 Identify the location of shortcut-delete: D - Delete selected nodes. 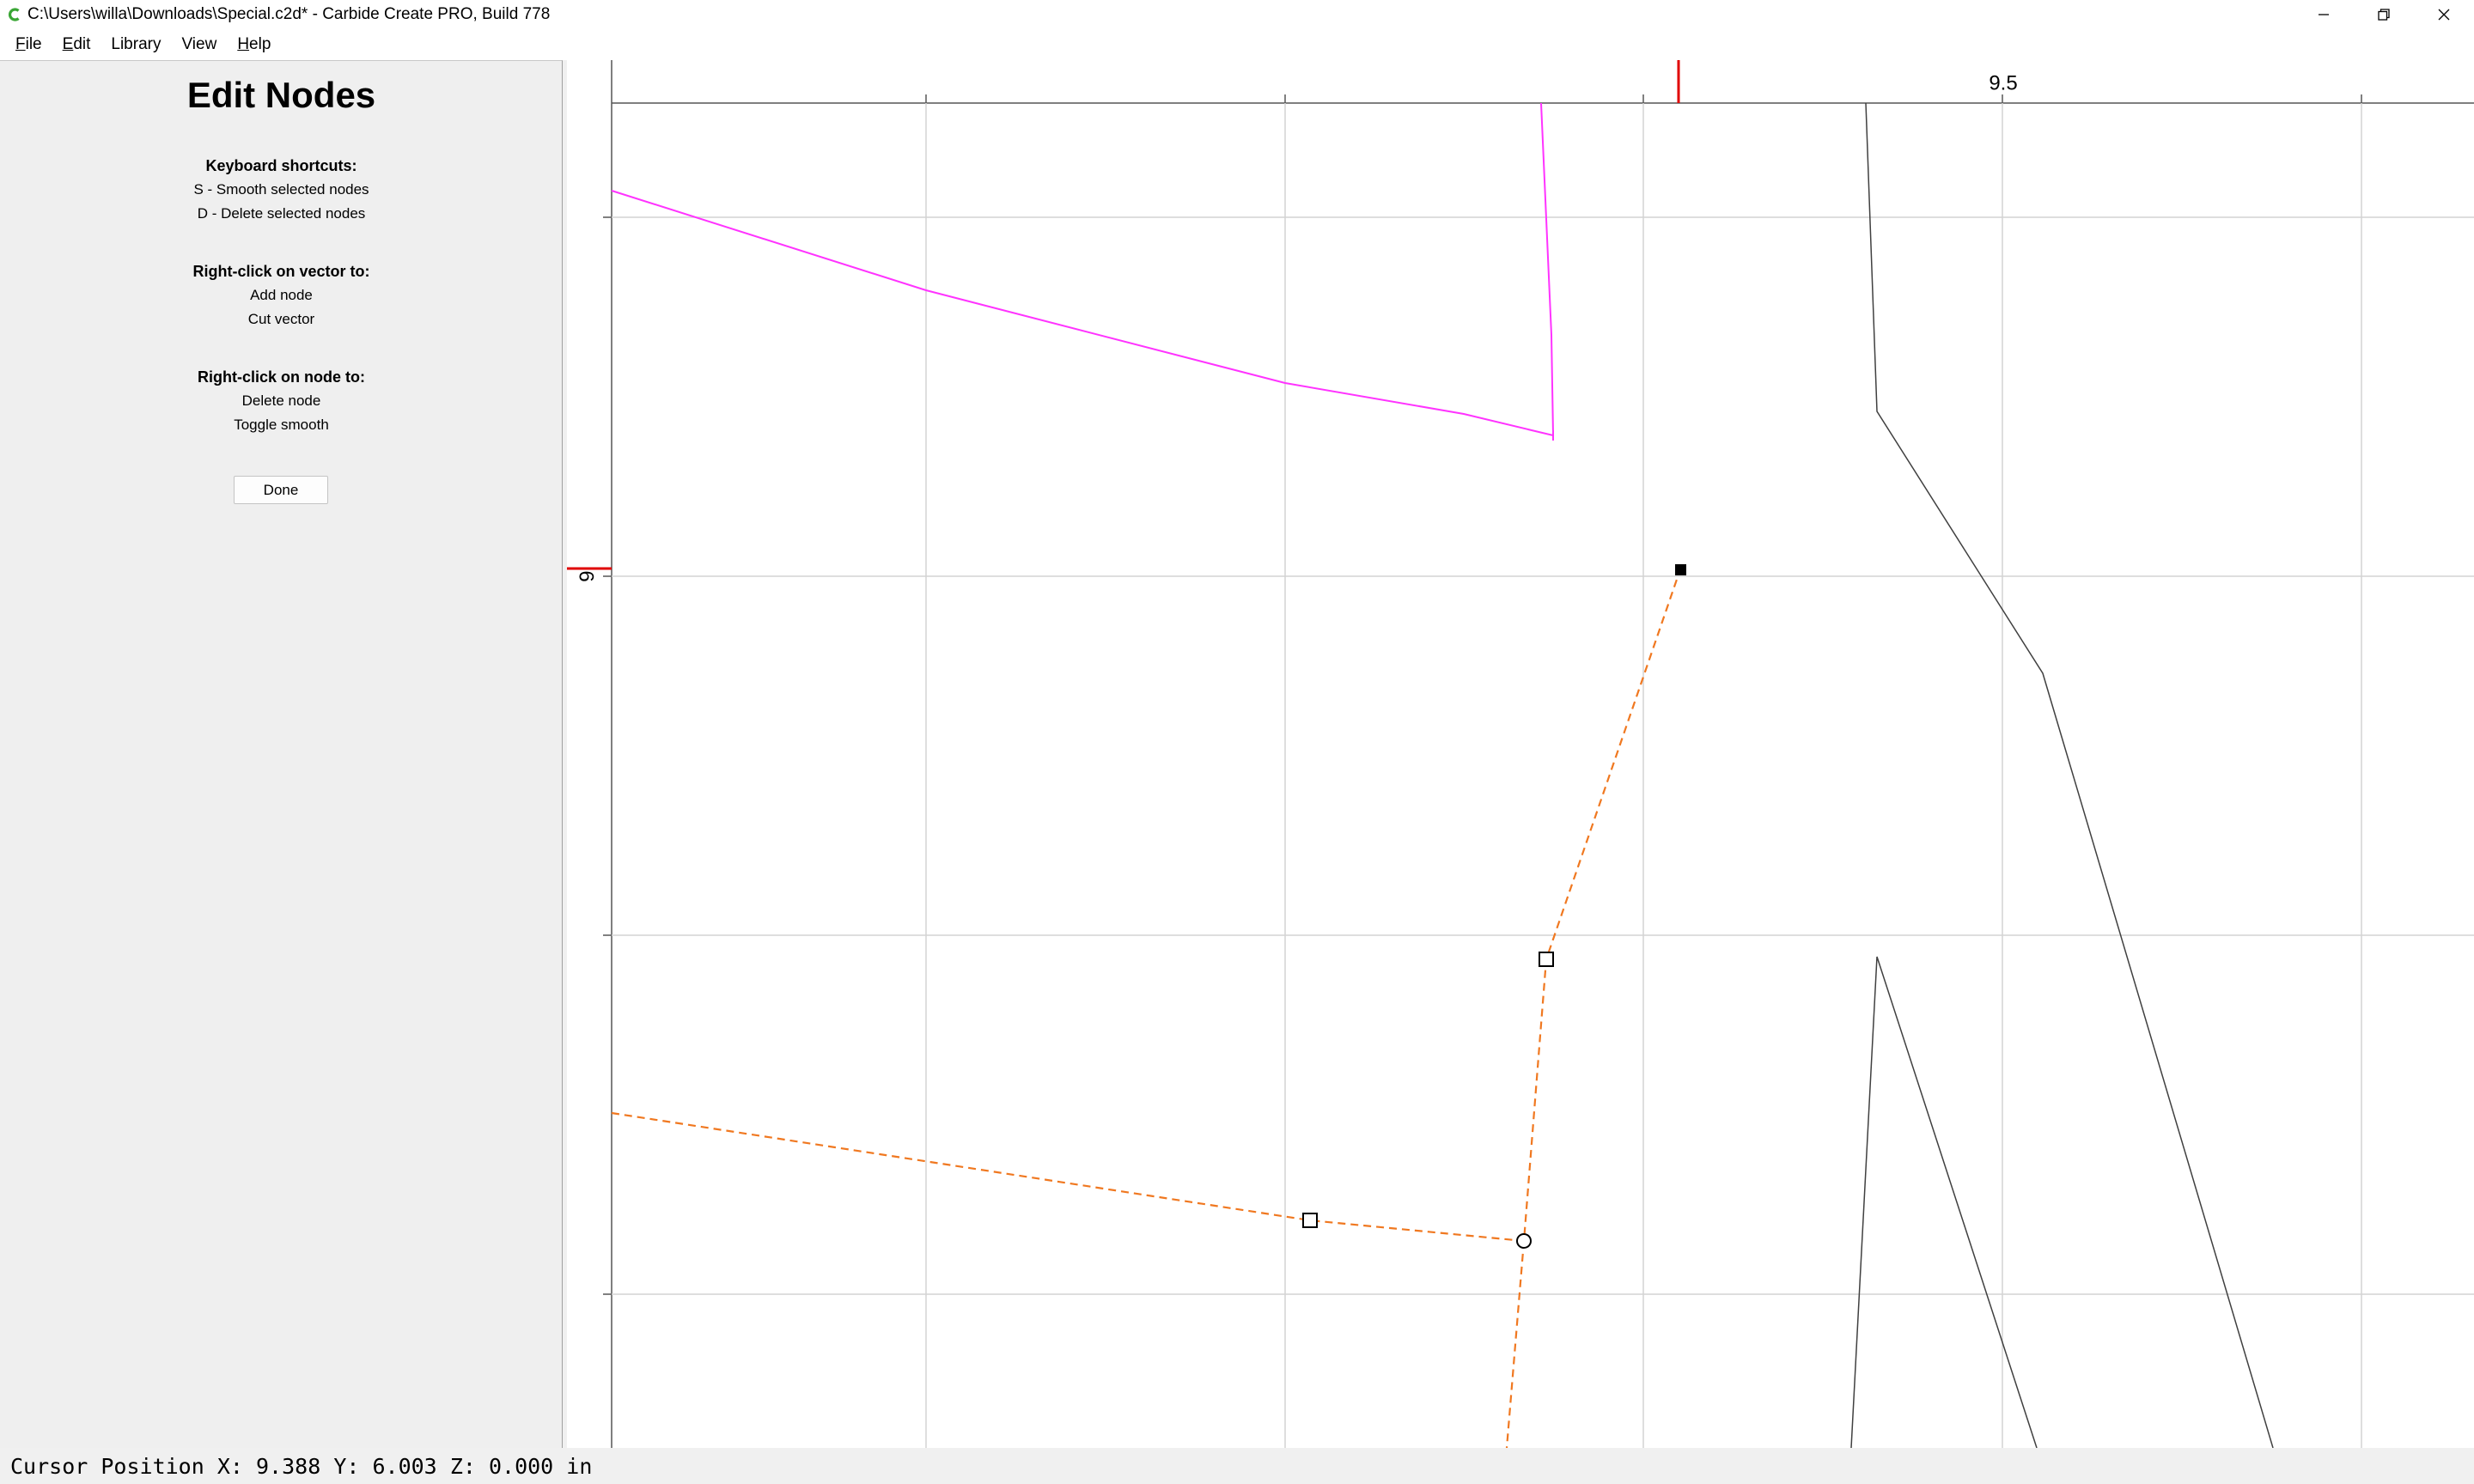
(281, 213).